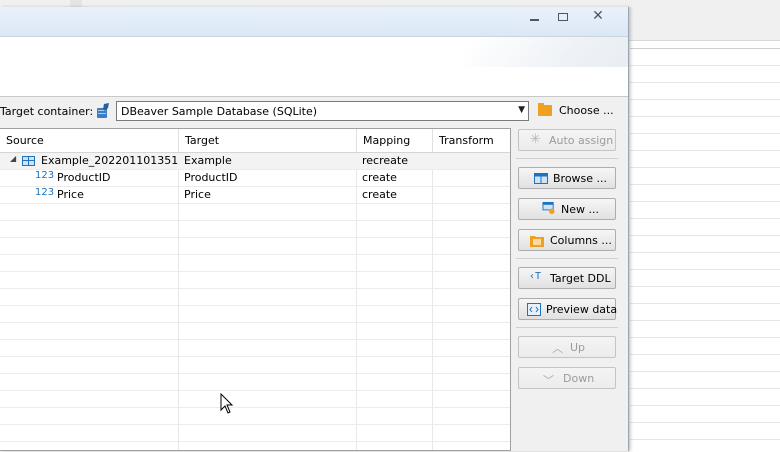 Image resolution: width=780 pixels, height=452 pixels. Describe the element at coordinates (534, 17) in the screenshot. I see `minimize-button` at that location.